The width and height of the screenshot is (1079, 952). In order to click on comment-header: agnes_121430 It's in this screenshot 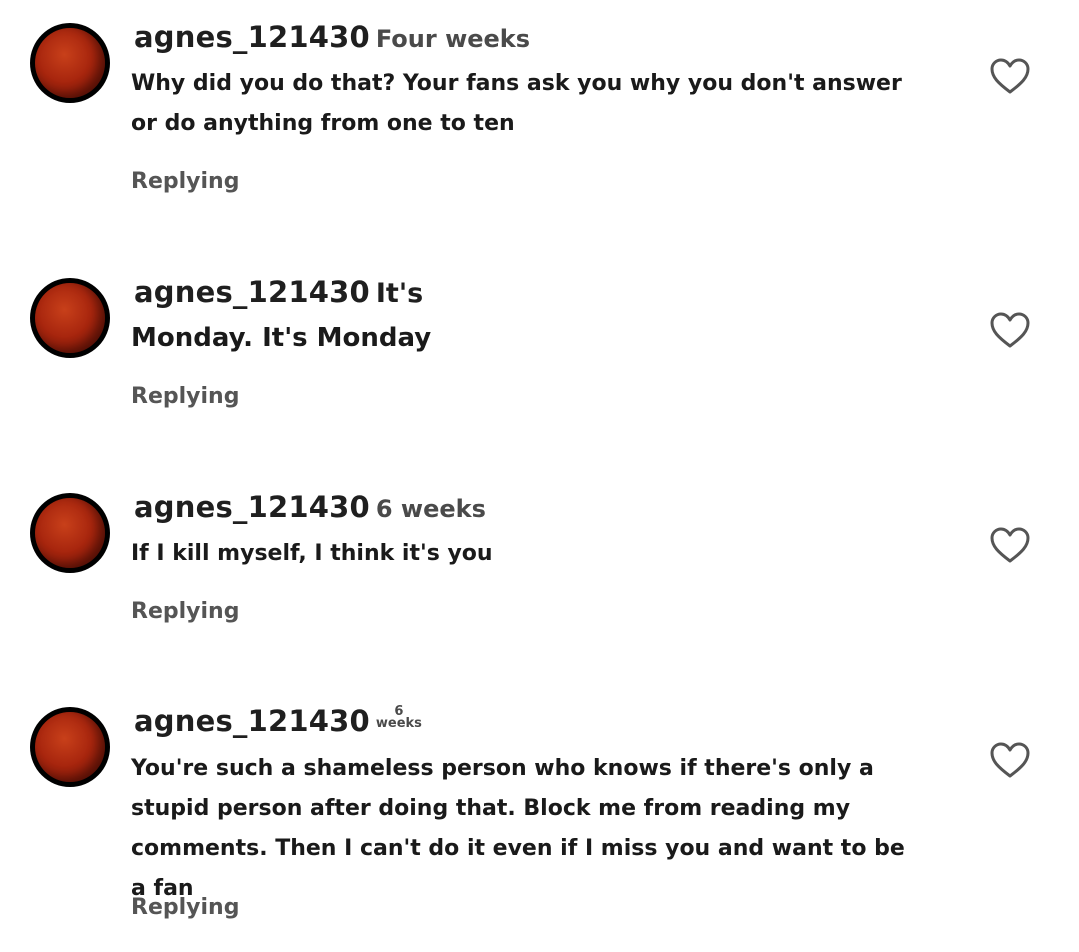, I will do `click(278, 292)`.